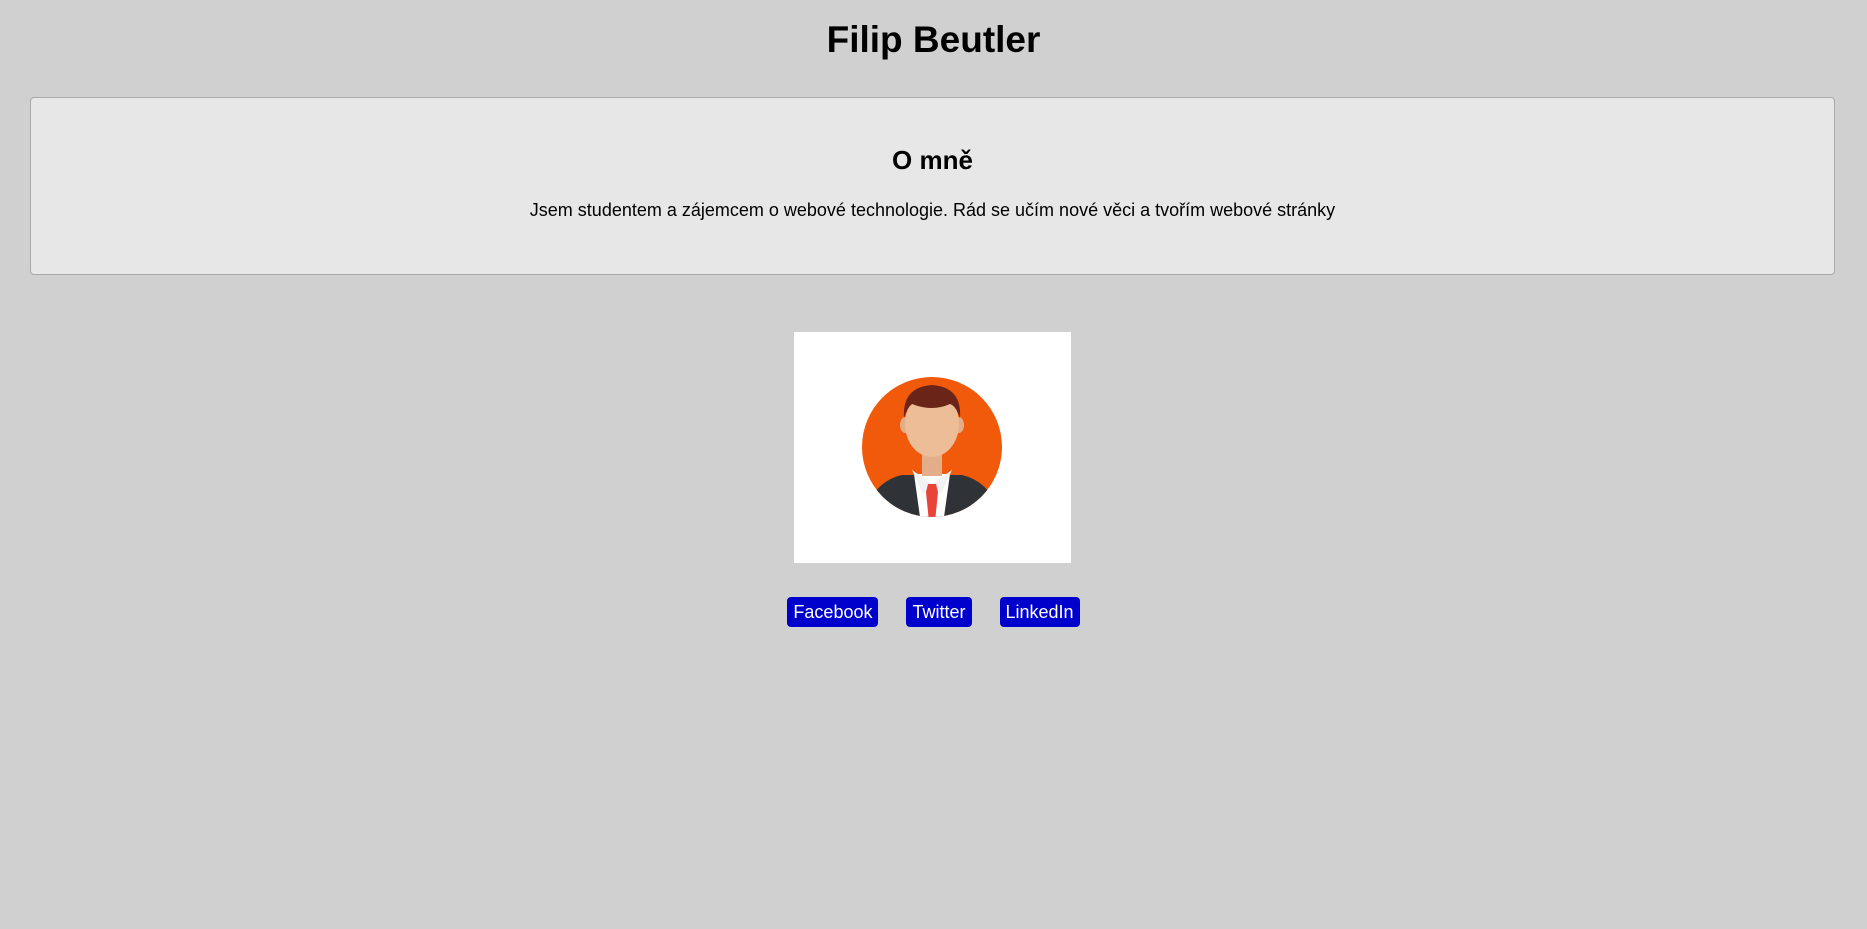 The width and height of the screenshot is (1867, 929). What do you see at coordinates (833, 612) in the screenshot?
I see `facebook-link: Facebook` at bounding box center [833, 612].